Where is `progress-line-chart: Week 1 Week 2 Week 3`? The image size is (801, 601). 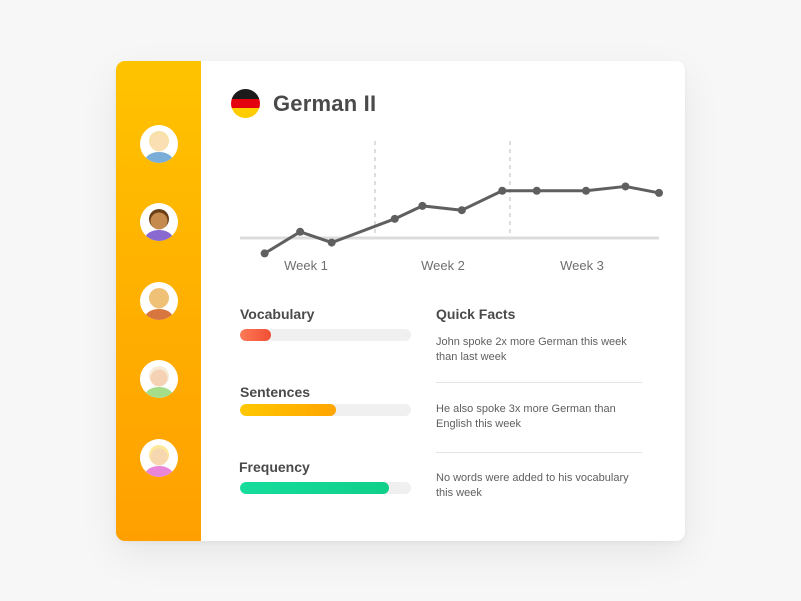
progress-line-chart: Week 1 Week 2 Week 3 is located at coordinates (451, 207).